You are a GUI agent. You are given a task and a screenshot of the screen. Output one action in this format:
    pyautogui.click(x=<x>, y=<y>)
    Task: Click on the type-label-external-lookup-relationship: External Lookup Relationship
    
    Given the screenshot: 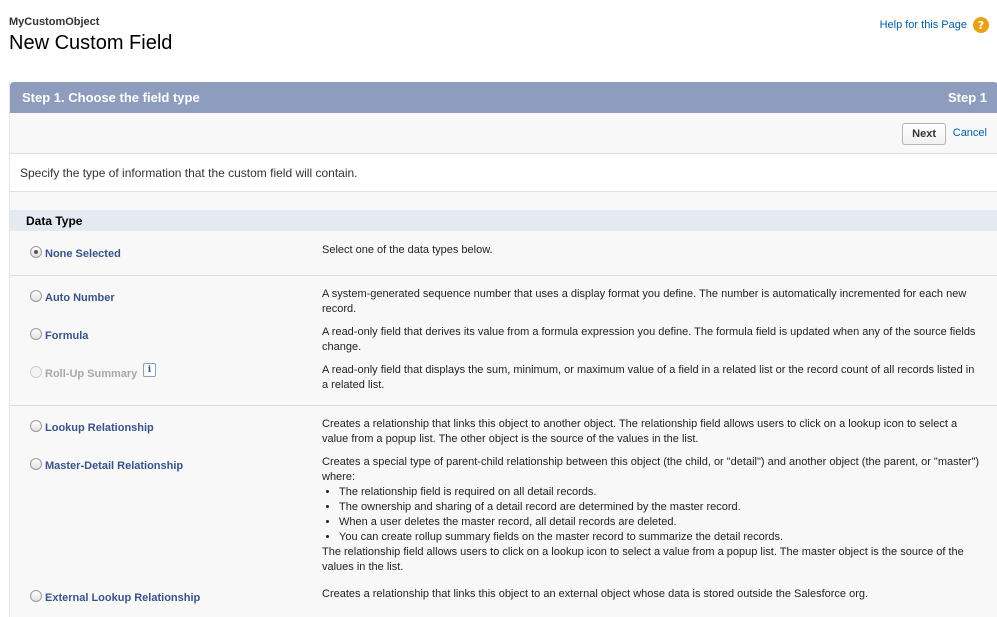 What is the action you would take?
    pyautogui.click(x=122, y=598)
    